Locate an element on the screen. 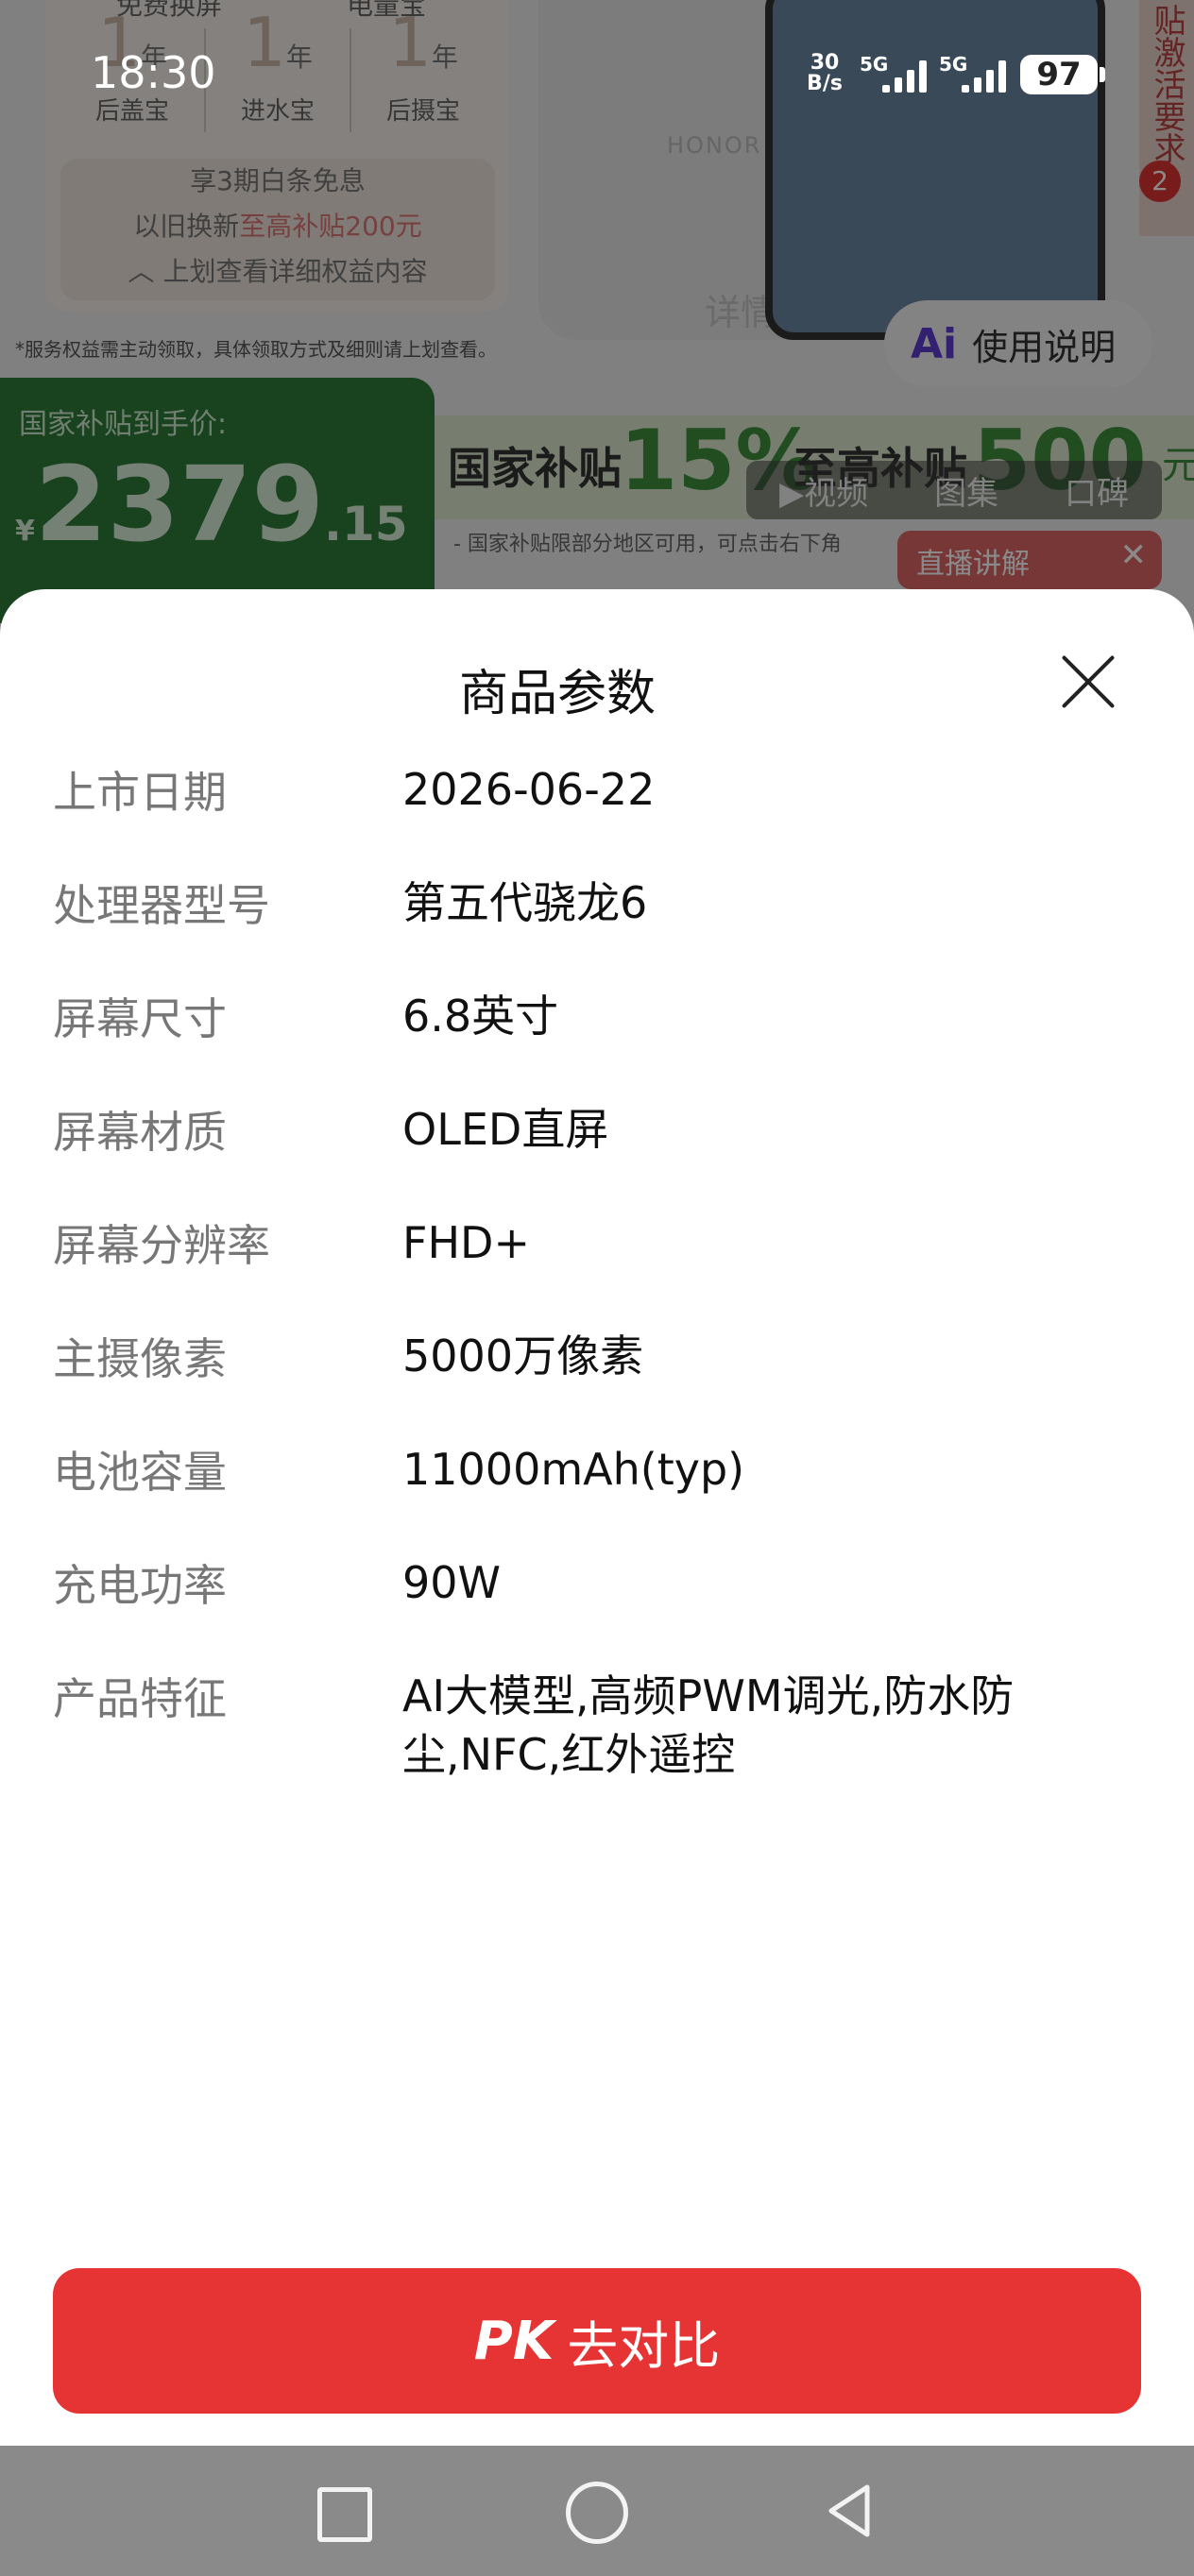 The width and height of the screenshot is (1194, 2576). compare-button: PK 去对比 is located at coordinates (597, 2341).